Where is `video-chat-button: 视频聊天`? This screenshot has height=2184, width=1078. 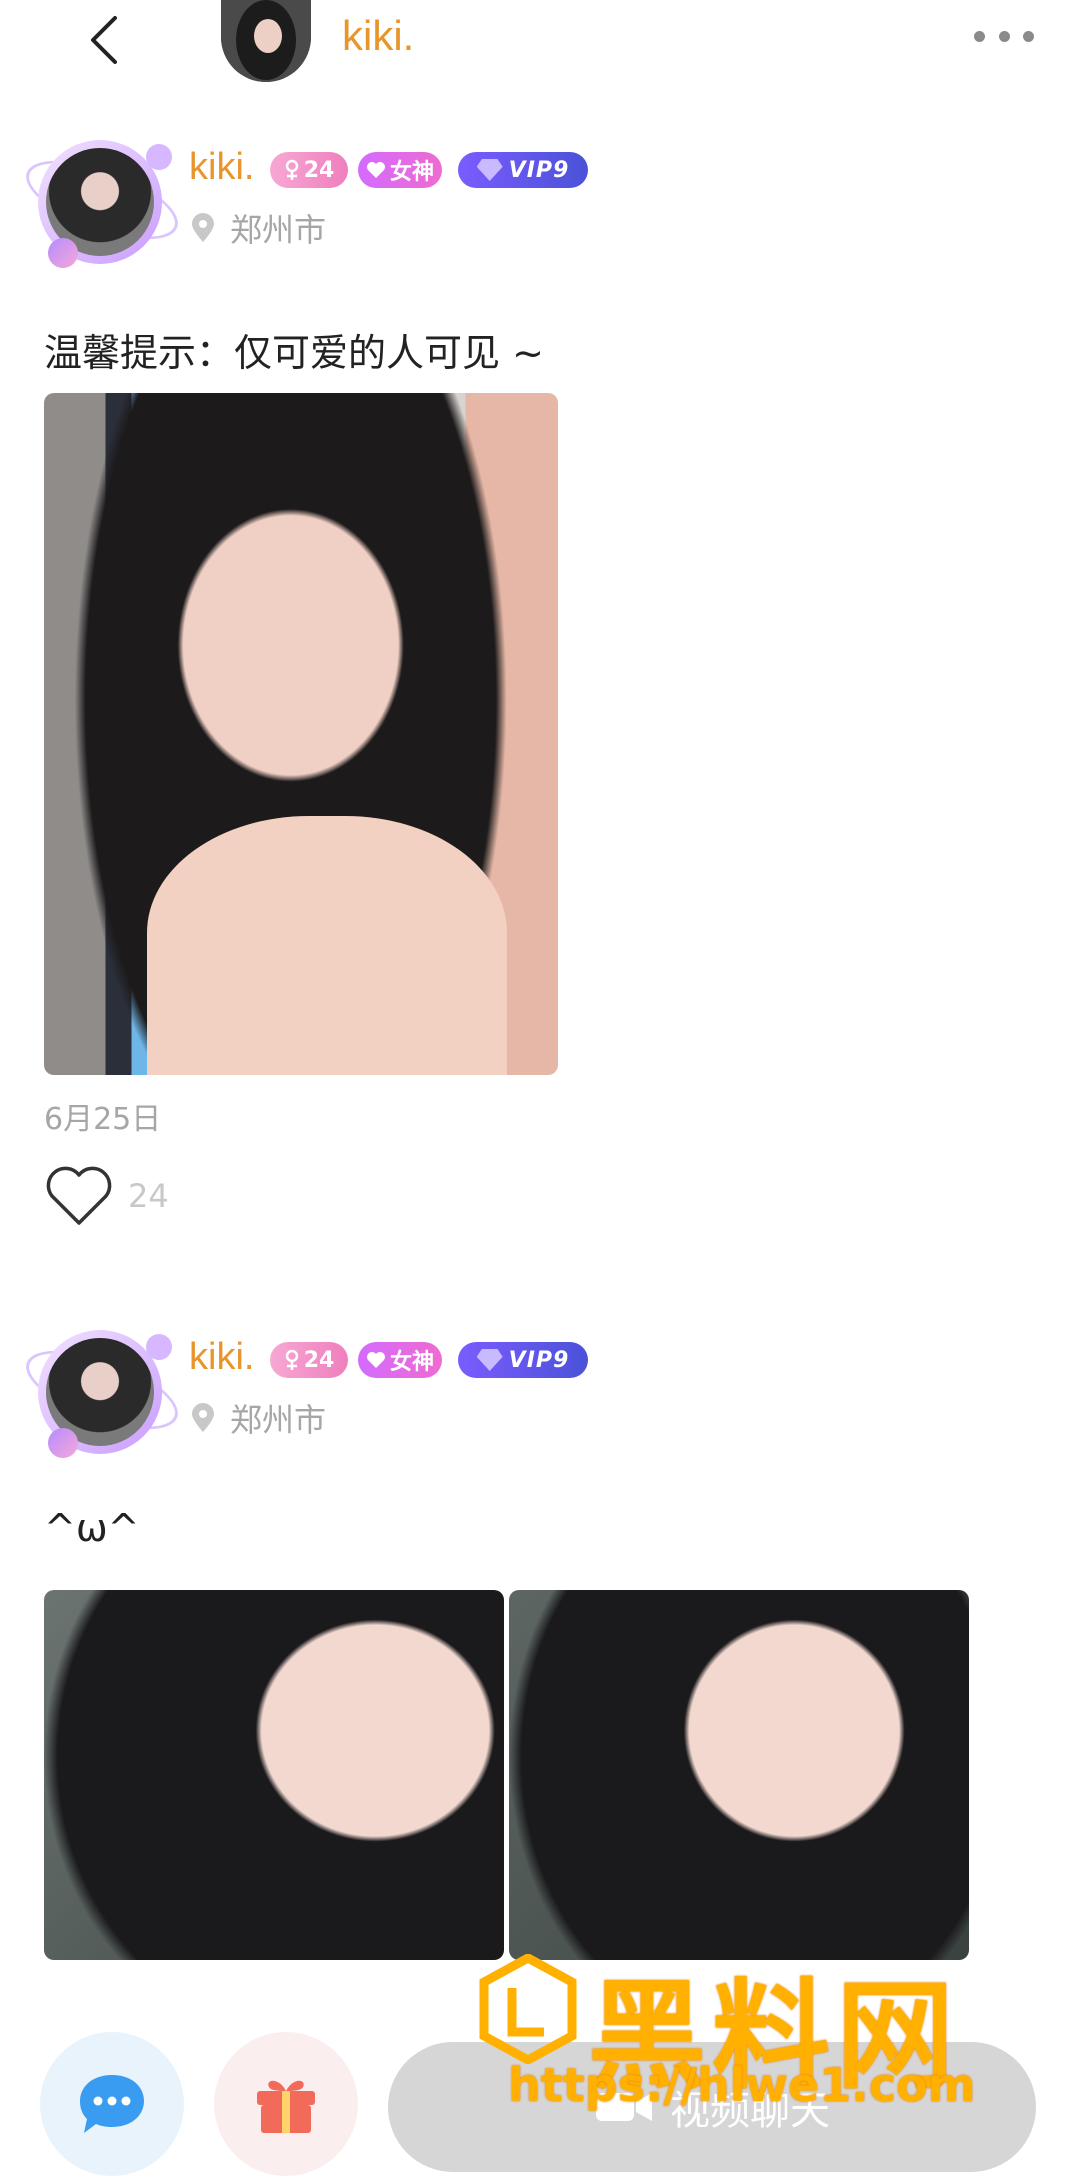 video-chat-button: 视频聊天 is located at coordinates (712, 2107).